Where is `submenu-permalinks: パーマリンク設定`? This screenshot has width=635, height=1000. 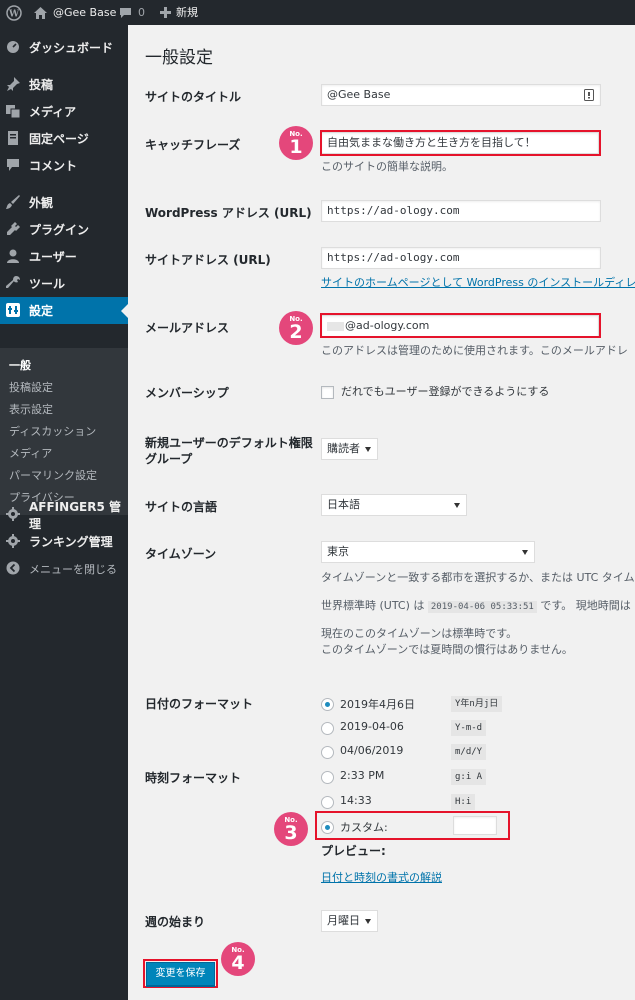 submenu-permalinks: パーマリンク設定 is located at coordinates (53, 475).